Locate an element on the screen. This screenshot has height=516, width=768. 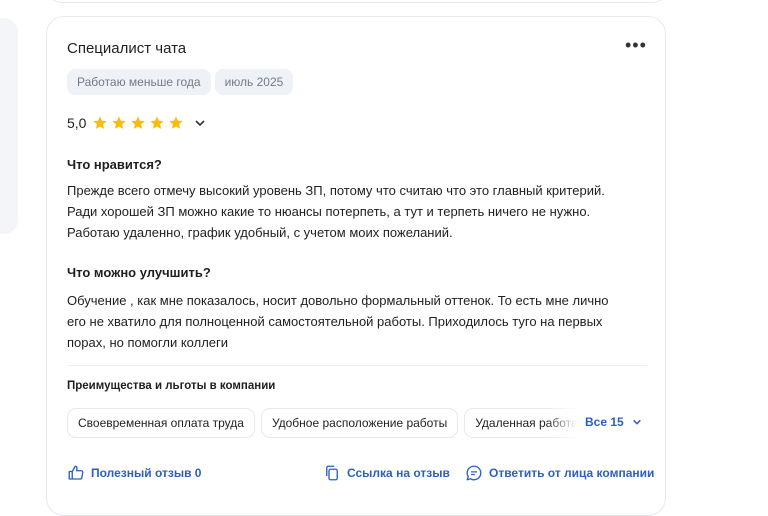
reply-label: Ответить от лица компании is located at coordinates (572, 473).